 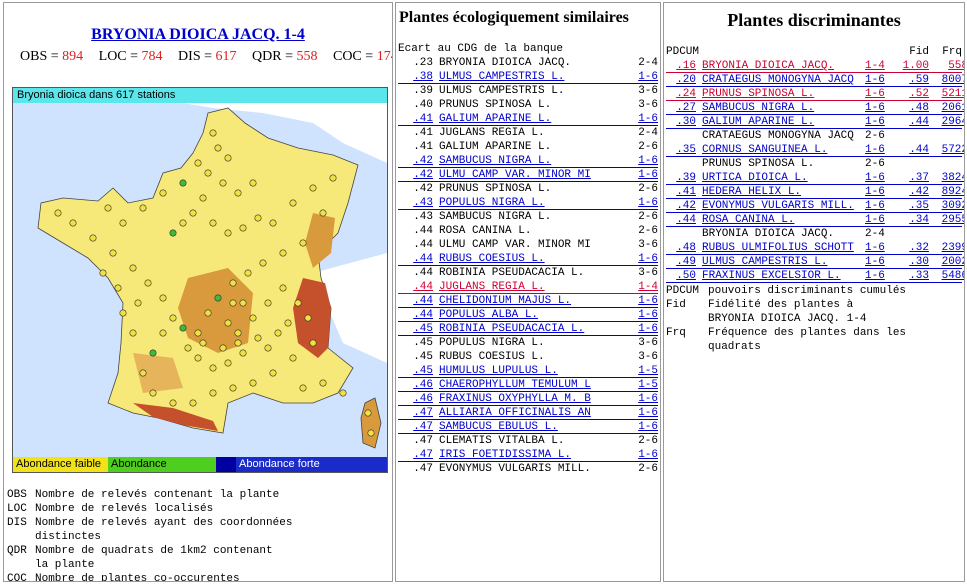 I want to click on distance-value: .46, so click(x=423, y=399).